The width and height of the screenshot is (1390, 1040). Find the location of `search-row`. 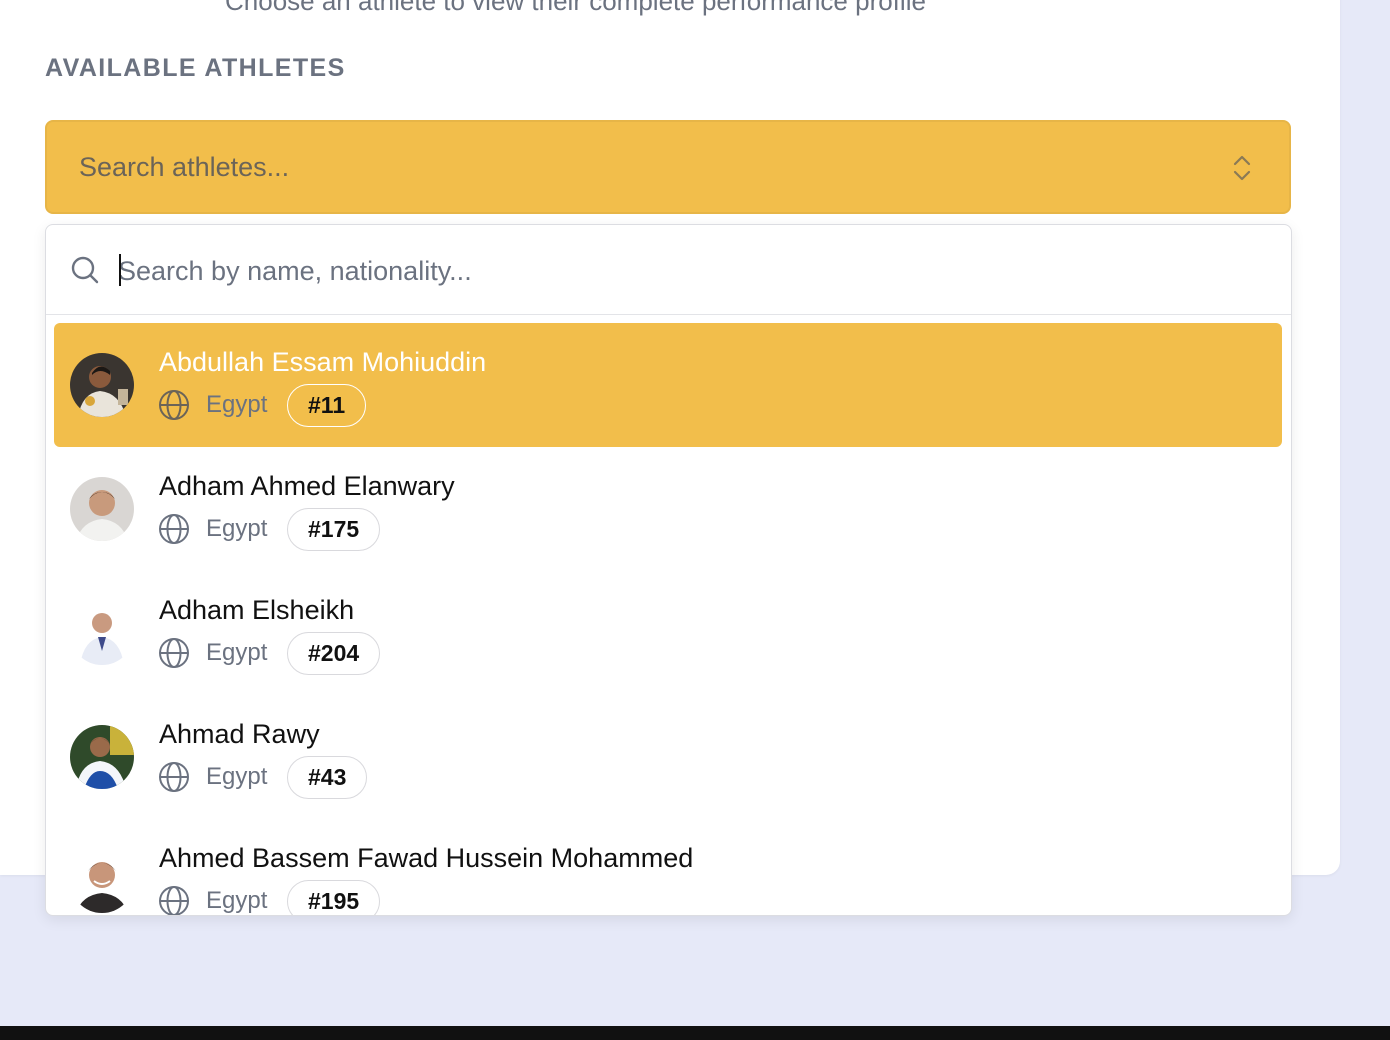

search-row is located at coordinates (668, 270).